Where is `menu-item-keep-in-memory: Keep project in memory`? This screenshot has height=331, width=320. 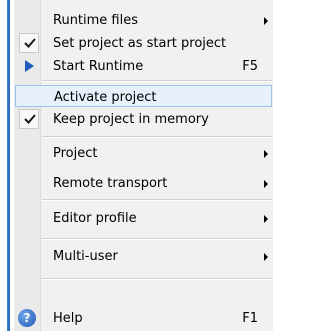 menu-item-keep-in-memory: Keep project in memory is located at coordinates (143, 119).